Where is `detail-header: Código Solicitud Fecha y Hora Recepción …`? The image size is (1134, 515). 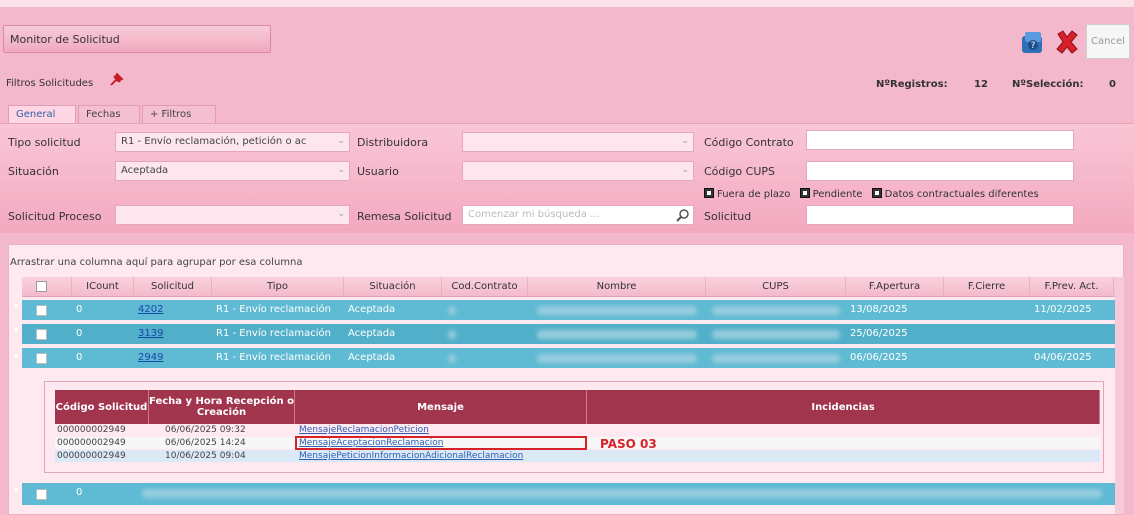
detail-header: Código Solicitud Fecha y Hora Recepción … is located at coordinates (577, 407).